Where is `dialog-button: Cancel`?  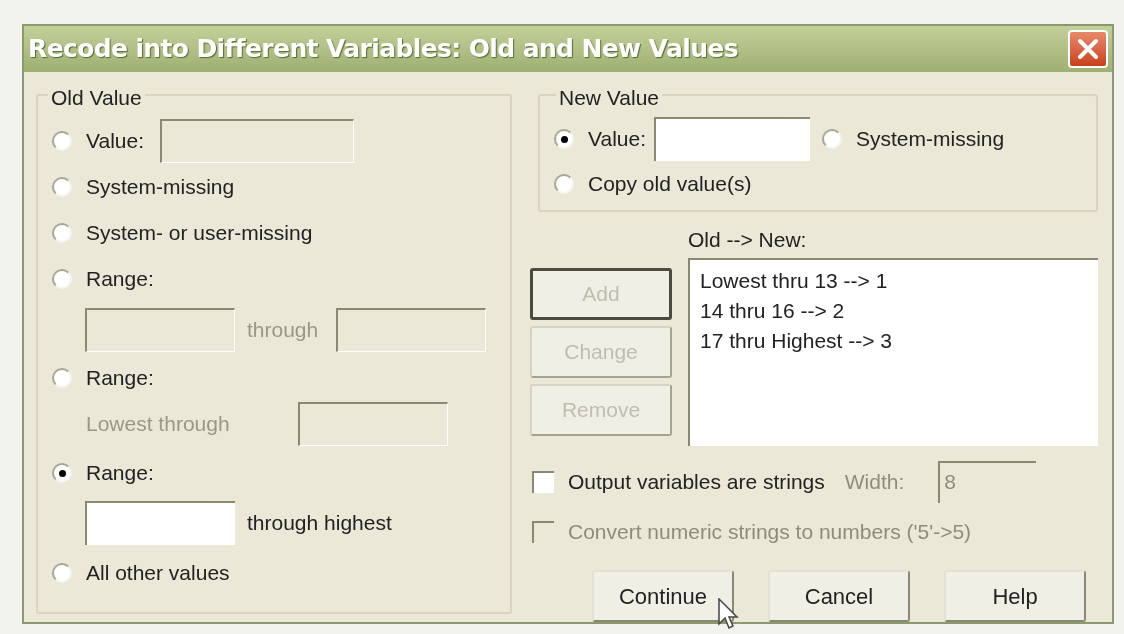 dialog-button: Cancel is located at coordinates (839, 596).